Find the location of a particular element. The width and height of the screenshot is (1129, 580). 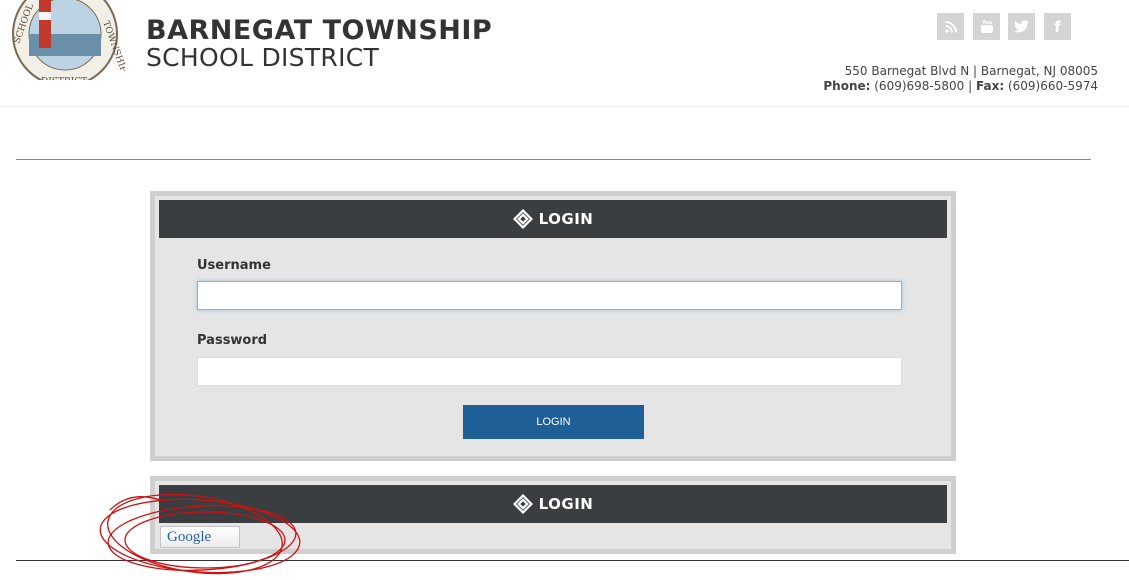

google-login-button: Google is located at coordinates (200, 537).